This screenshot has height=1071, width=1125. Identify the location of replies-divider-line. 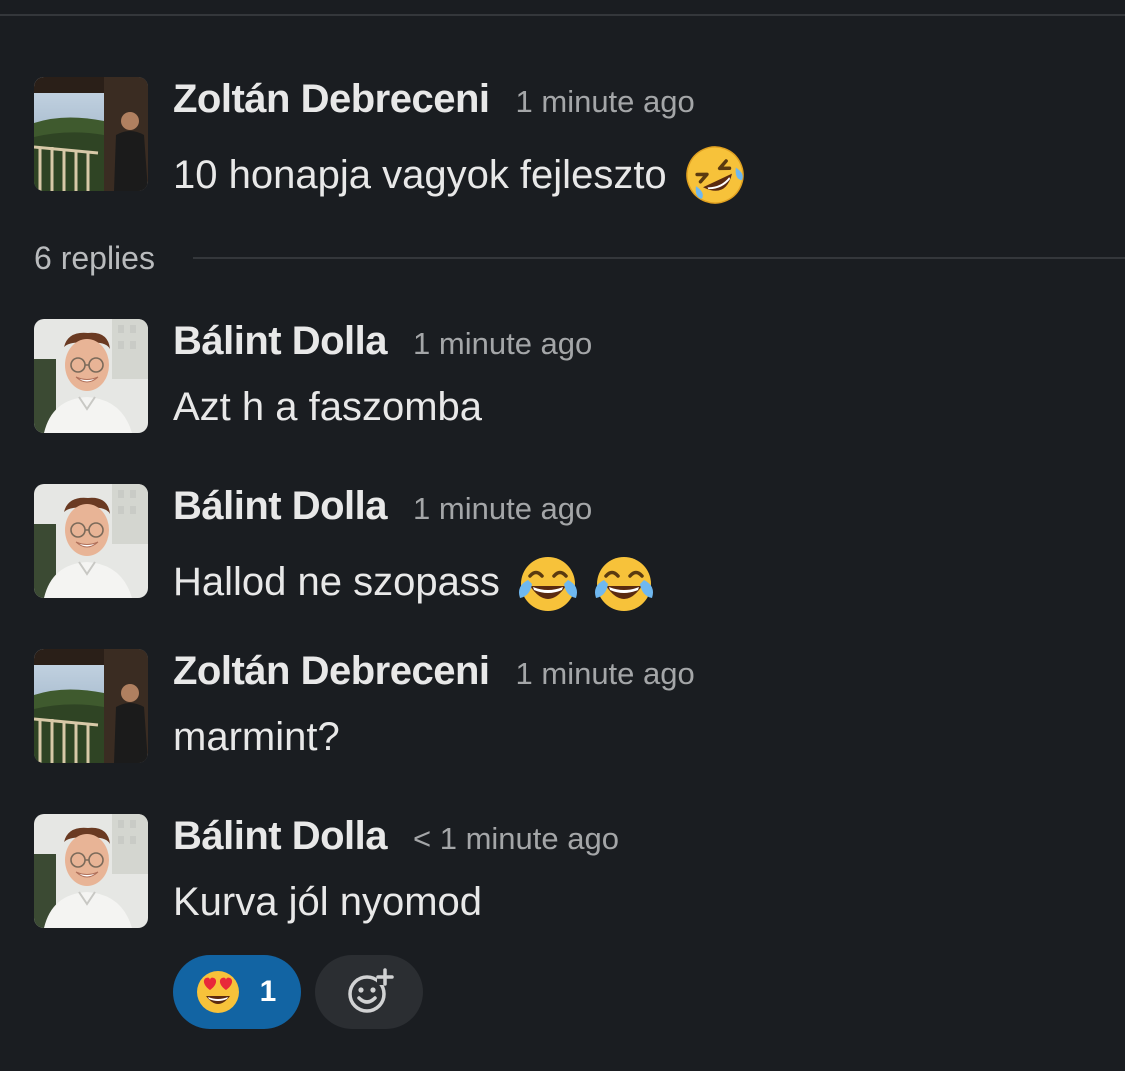
(658, 258).